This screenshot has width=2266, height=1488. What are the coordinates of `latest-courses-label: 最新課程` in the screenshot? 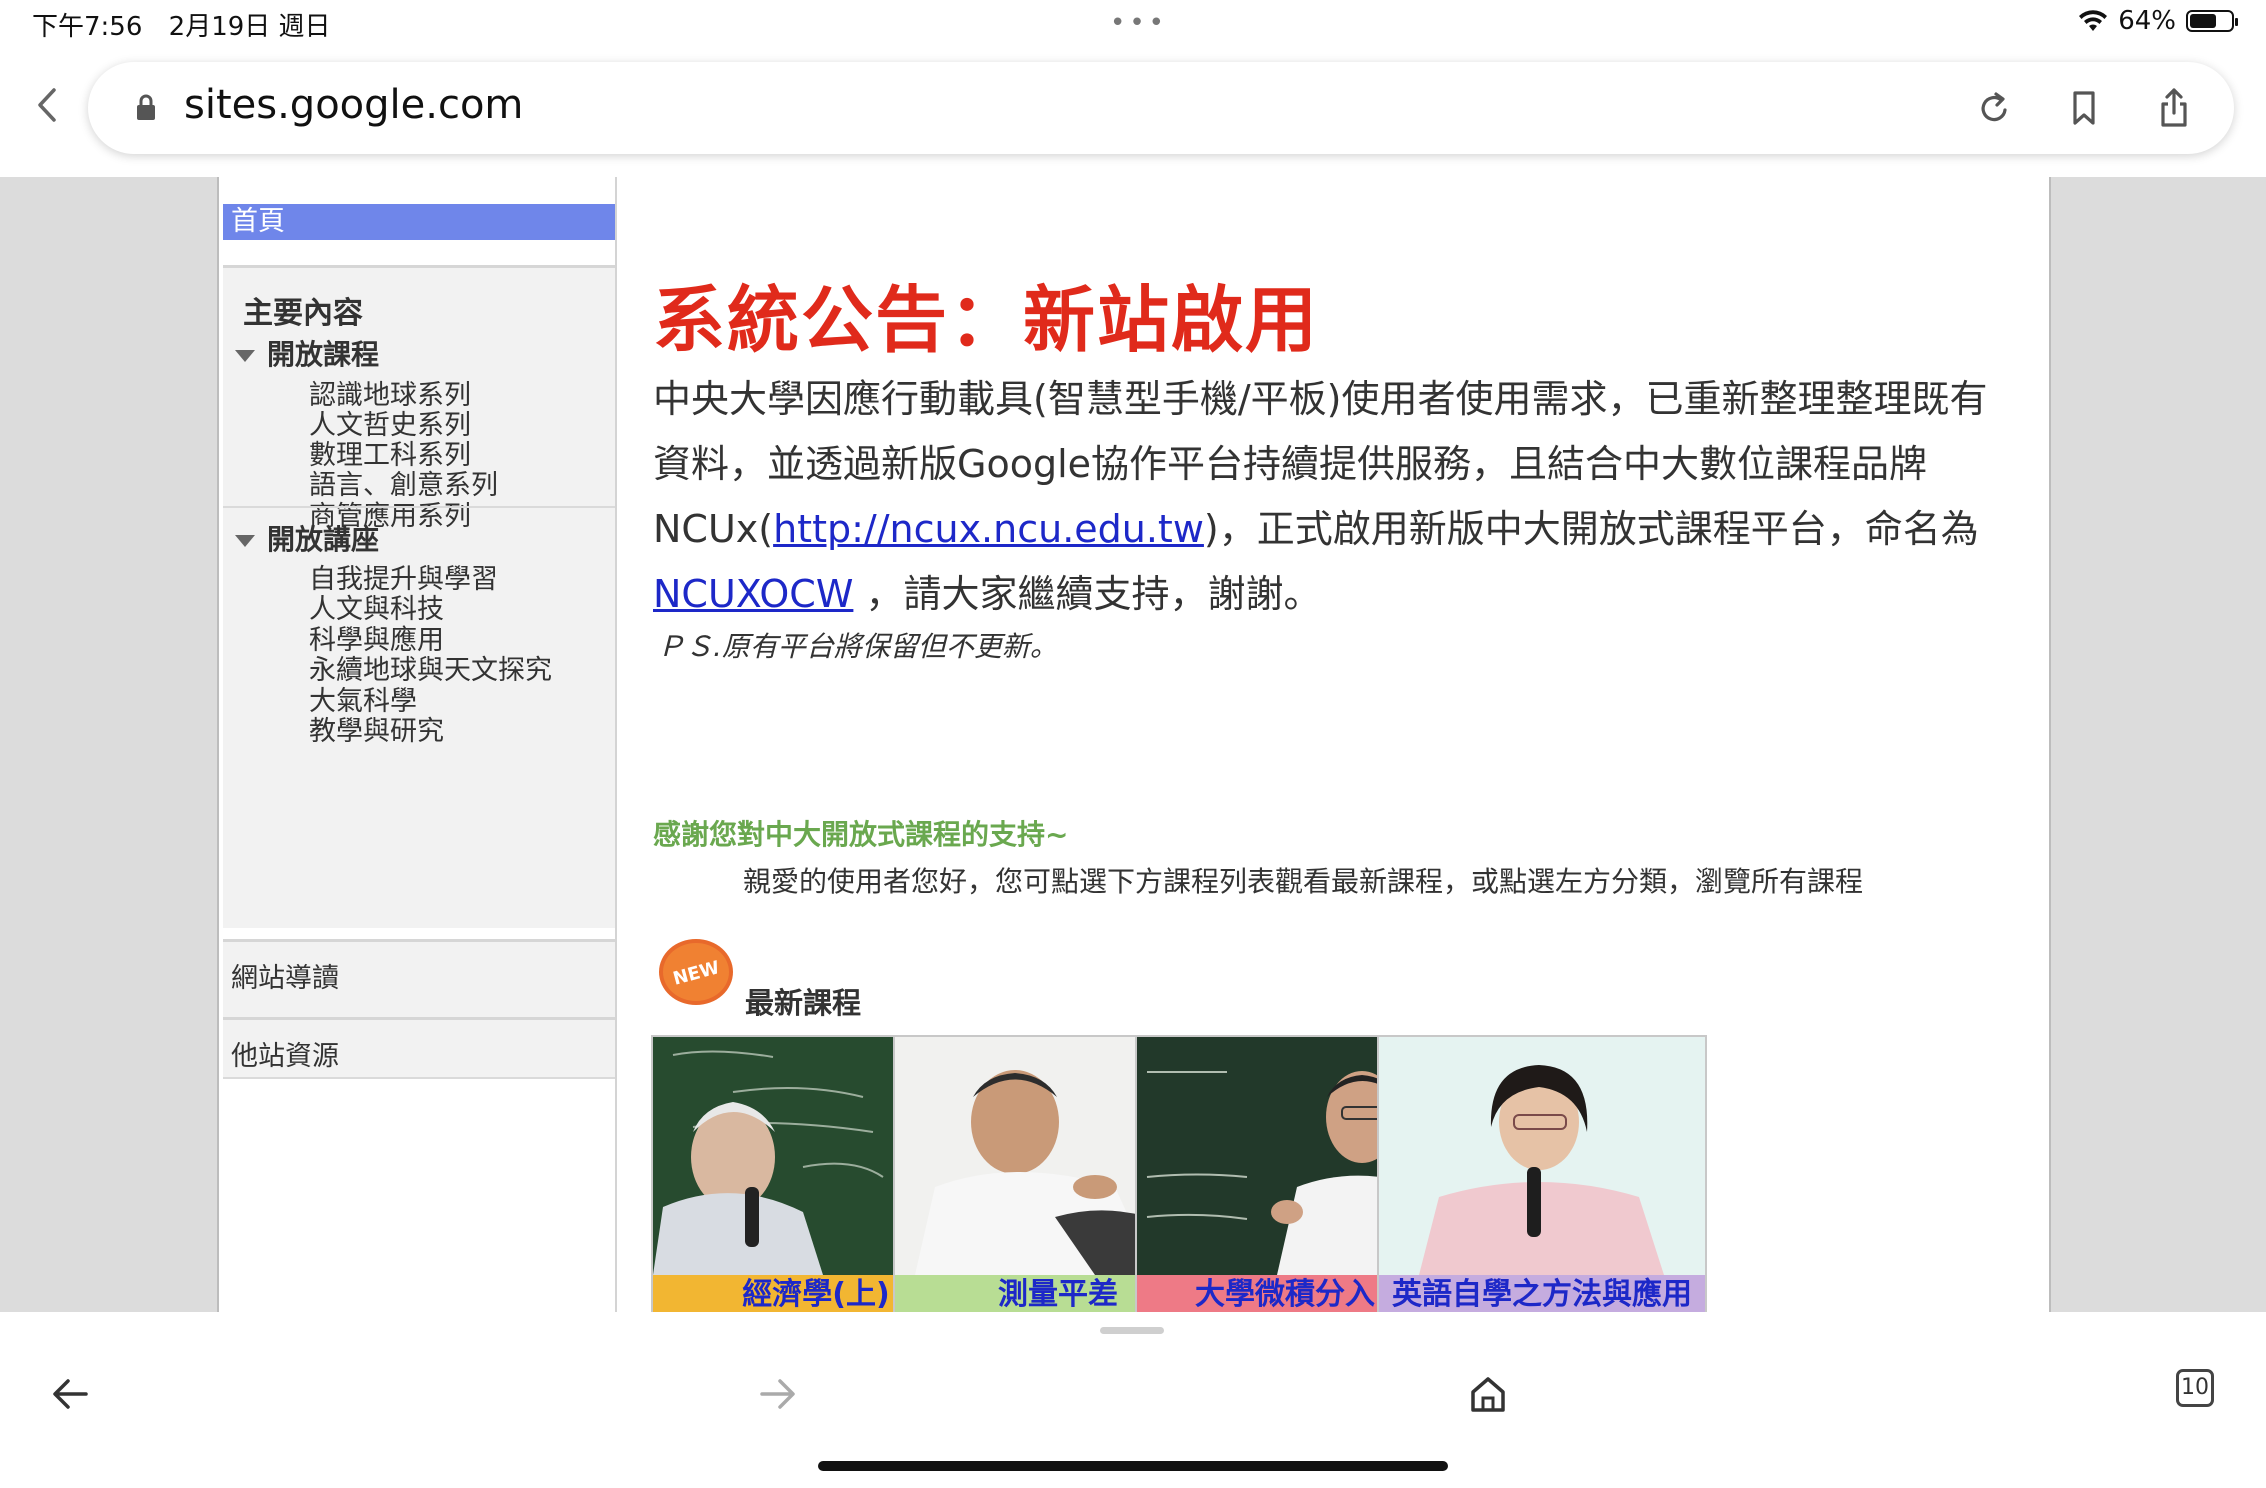 It's located at (803, 1003).